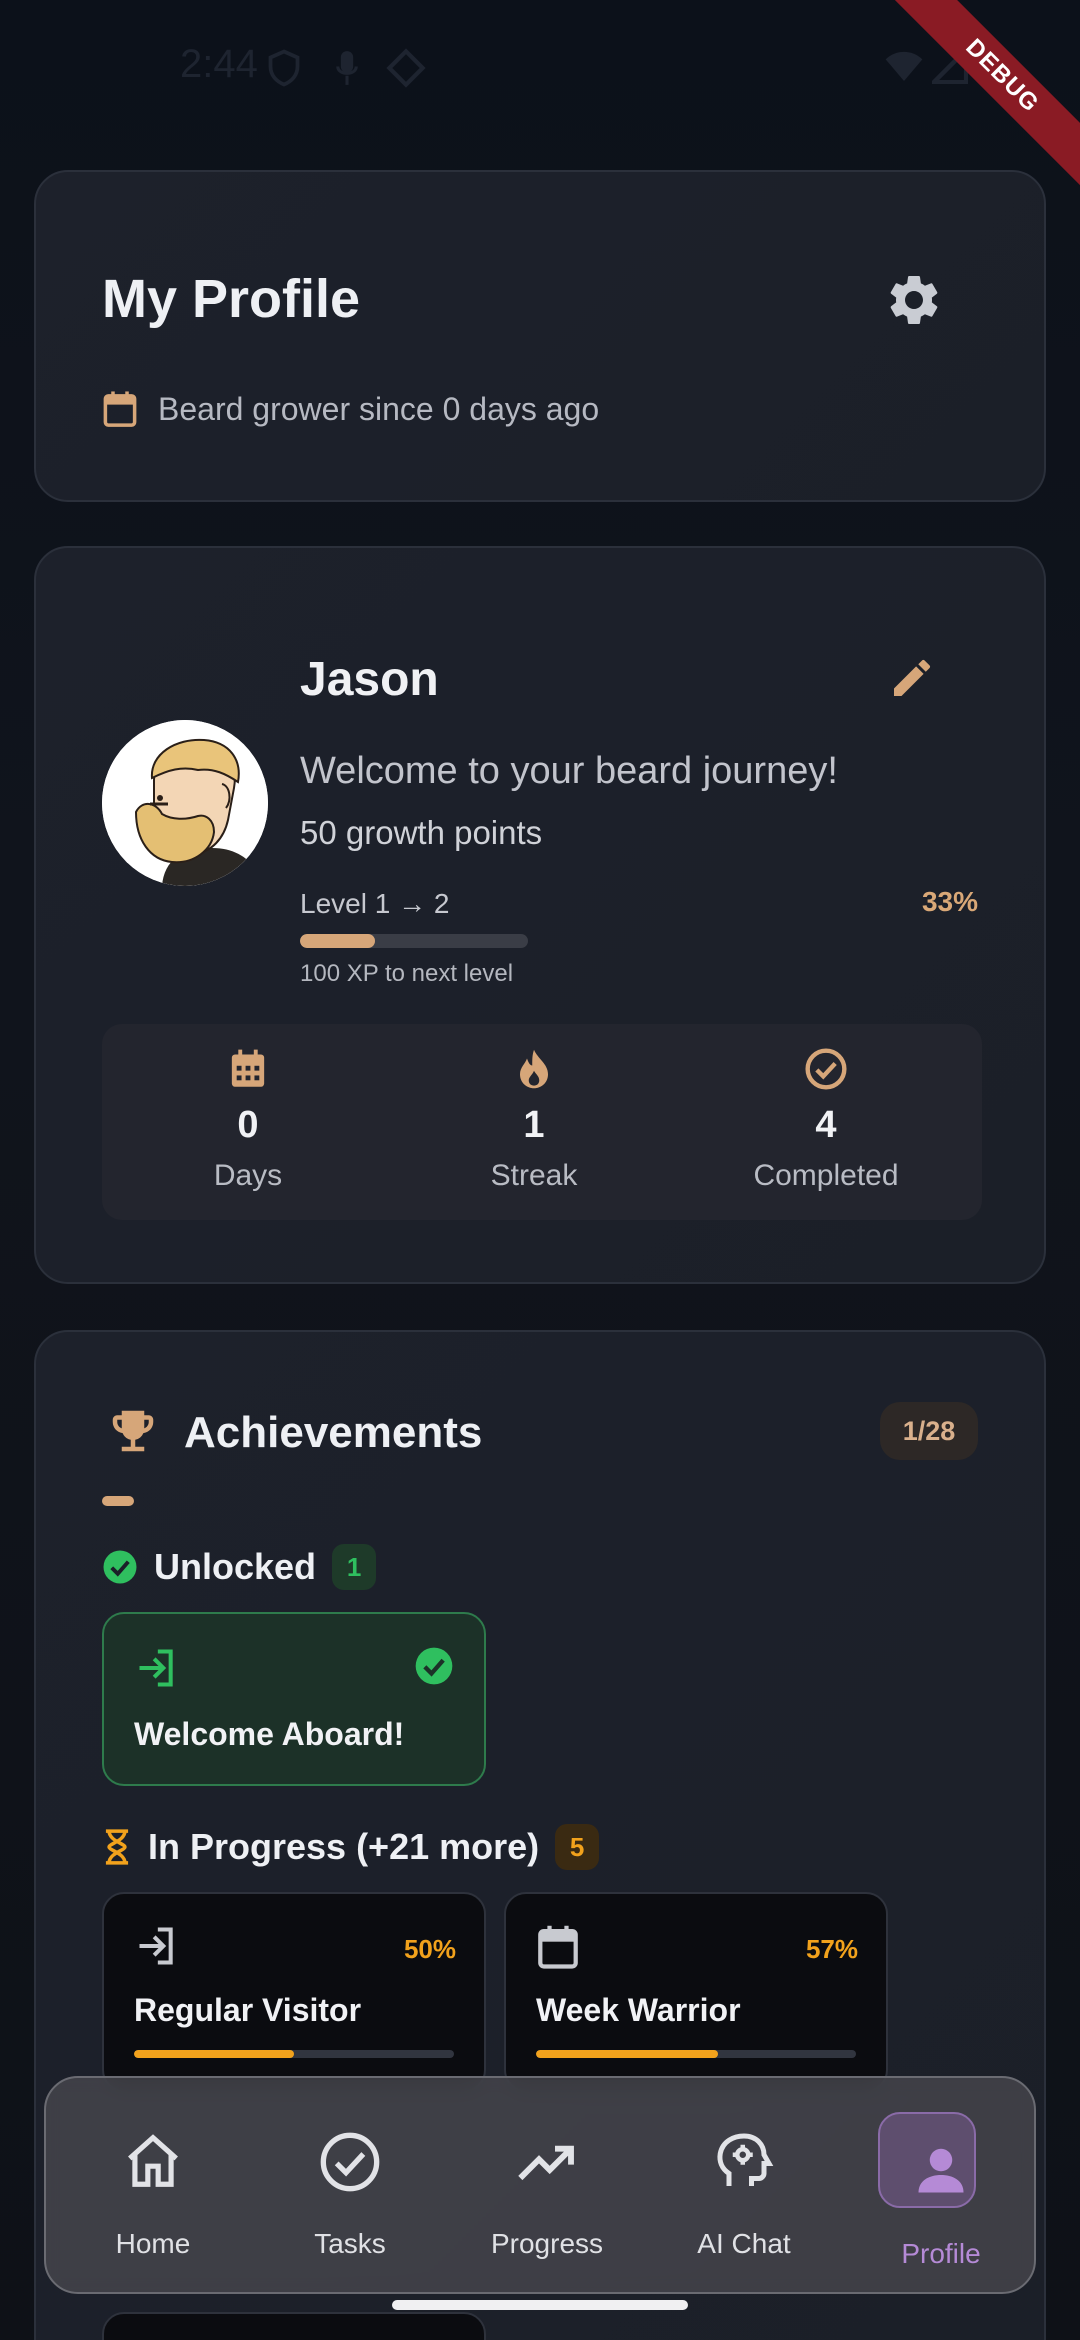 This screenshot has height=2340, width=1080. I want to click on achievement-card-partial, so click(294, 2326).